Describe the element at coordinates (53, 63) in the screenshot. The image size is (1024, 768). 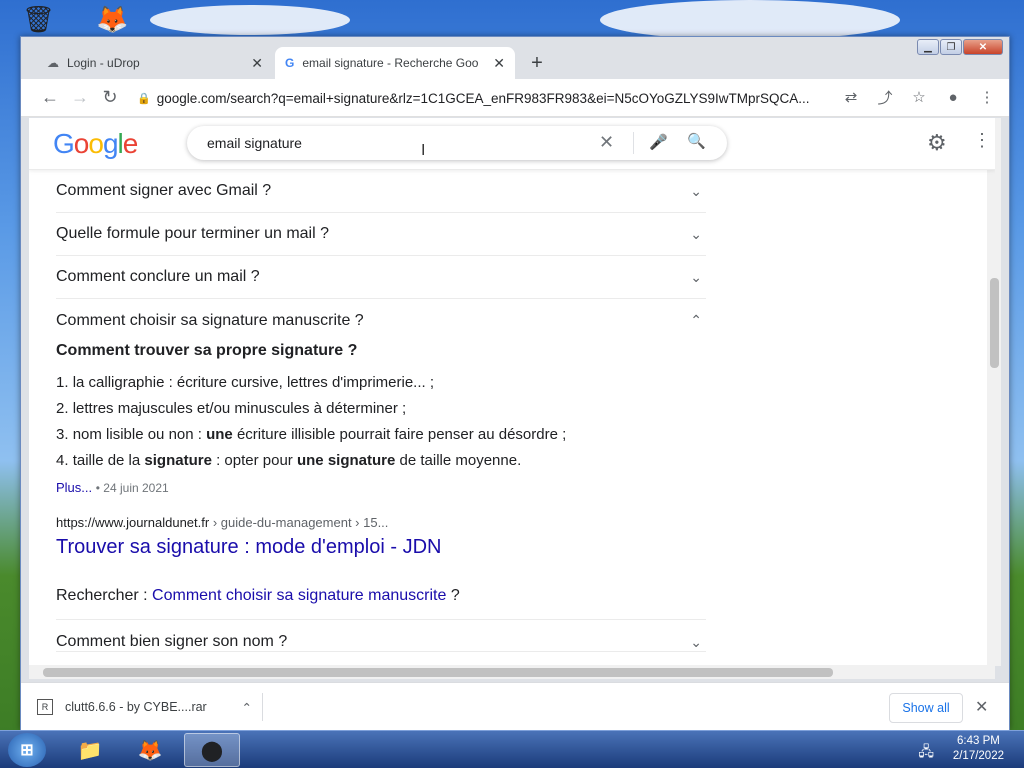
I see `cloud-icon: ☁` at that location.